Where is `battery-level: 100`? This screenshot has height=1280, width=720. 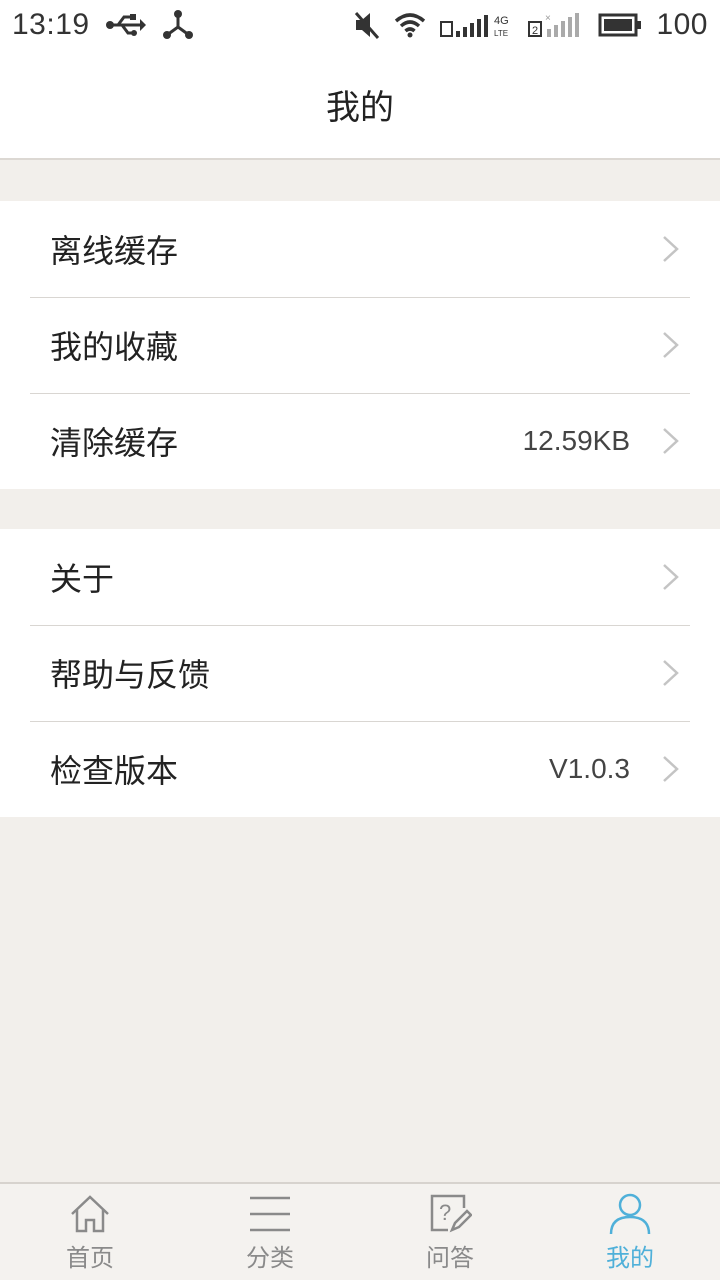
battery-level: 100 is located at coordinates (682, 24).